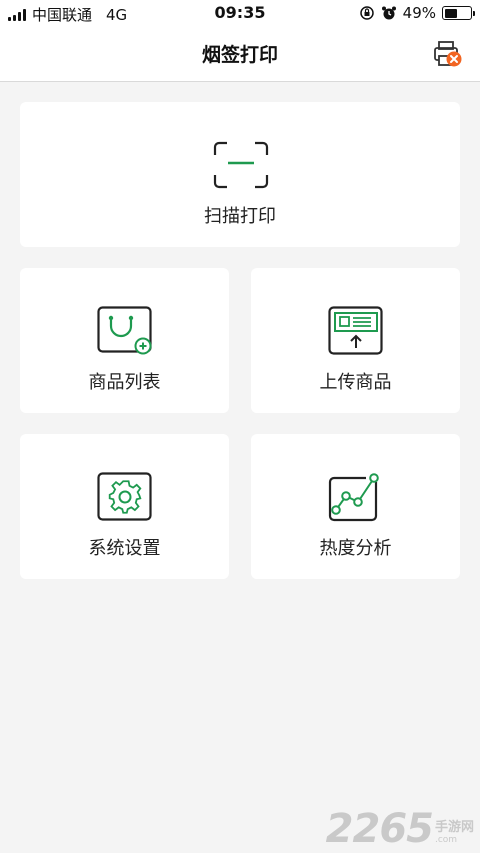 This screenshot has width=480, height=853. I want to click on product-list-label: 商品列表, so click(124, 382).